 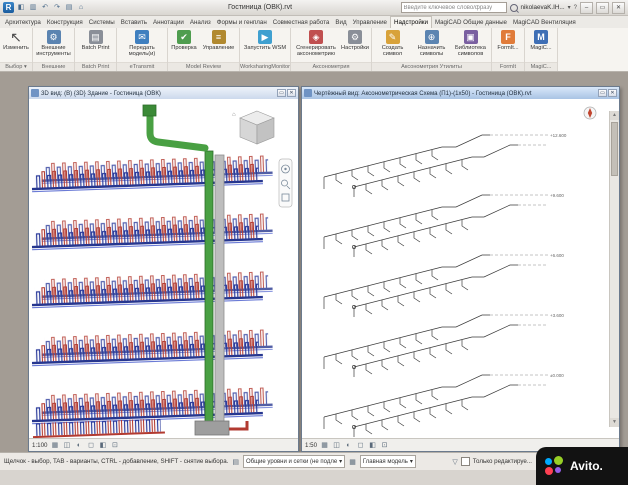 What do you see at coordinates (355, 37) in the screenshot?
I see `gear-icon: ⚙` at bounding box center [355, 37].